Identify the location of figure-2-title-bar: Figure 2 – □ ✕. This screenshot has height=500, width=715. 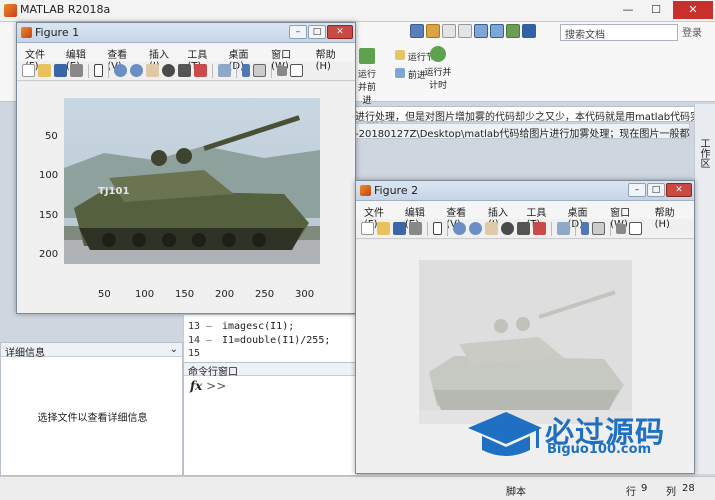
(525, 191).